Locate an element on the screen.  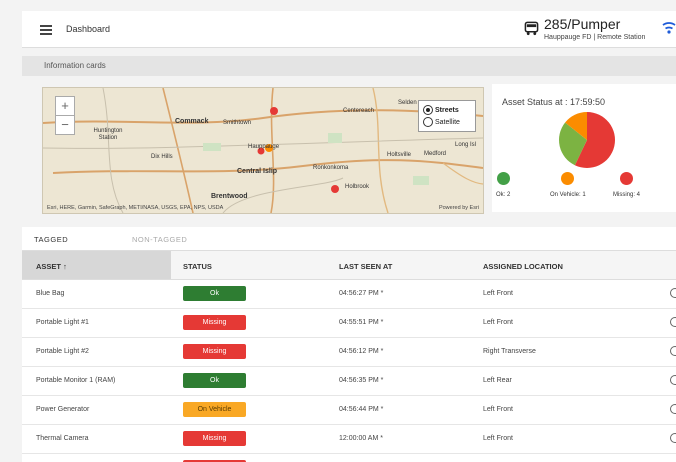
map-powered-by: Powered by Esri is located at coordinates (459, 208).